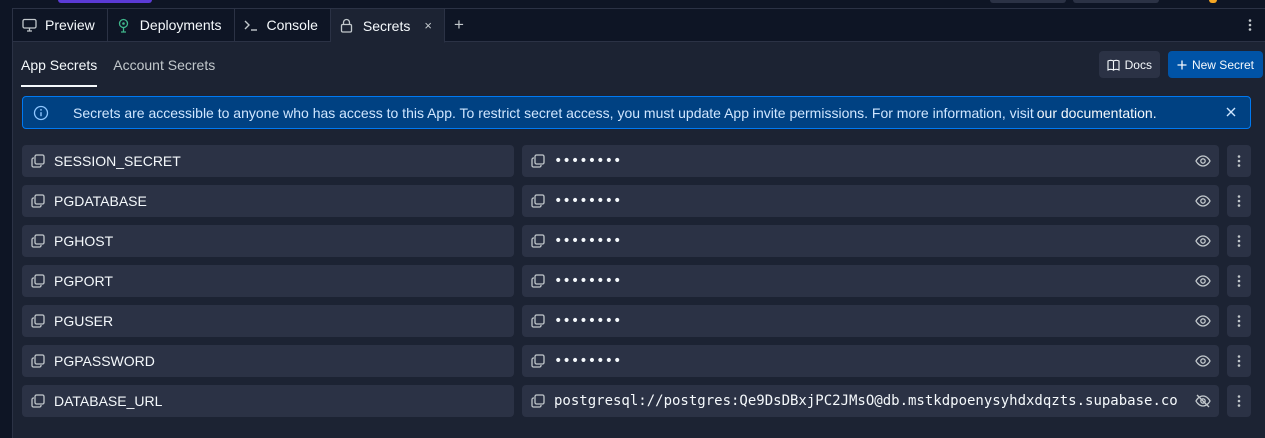 The height and width of the screenshot is (438, 1265). Describe the element at coordinates (1250, 25) in the screenshot. I see `tab-menu-icon` at that location.